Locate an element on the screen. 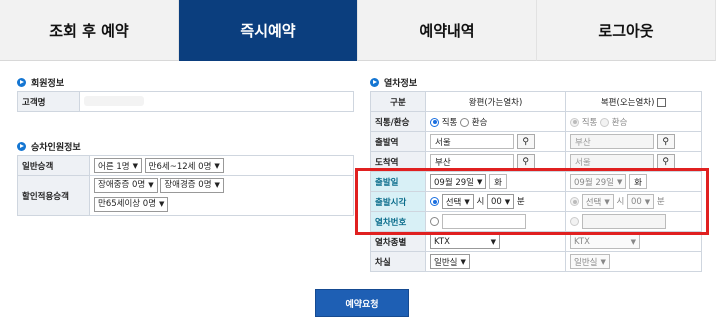 The image size is (716, 327). senior-count-select: 만65세이상 0명 ▼ is located at coordinates (131, 204).